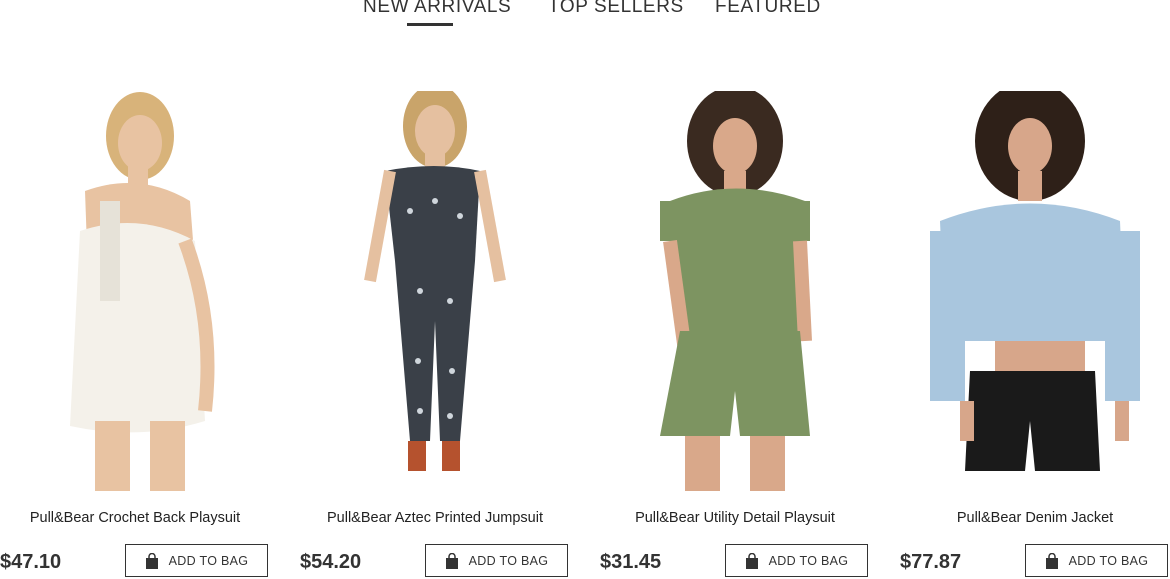 The height and width of the screenshot is (579, 1170). I want to click on product-price: $31.45, so click(631, 562).